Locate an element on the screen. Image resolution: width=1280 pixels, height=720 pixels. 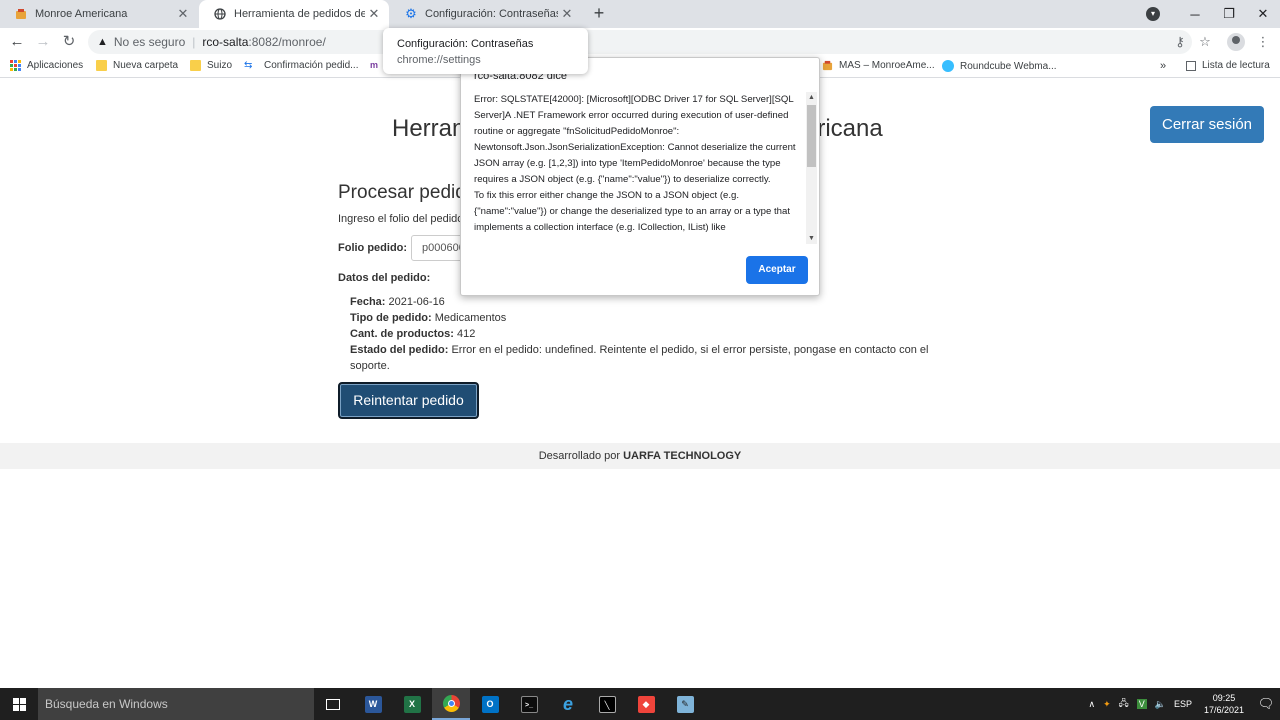
new-tab-button: + is located at coordinates (599, 13).